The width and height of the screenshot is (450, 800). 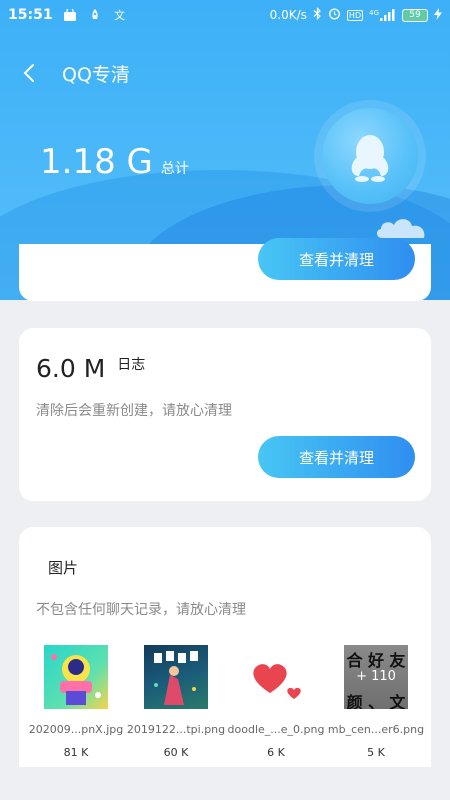 What do you see at coordinates (354, 701) in the screenshot?
I see `thumbnail-glyph: 颜` at bounding box center [354, 701].